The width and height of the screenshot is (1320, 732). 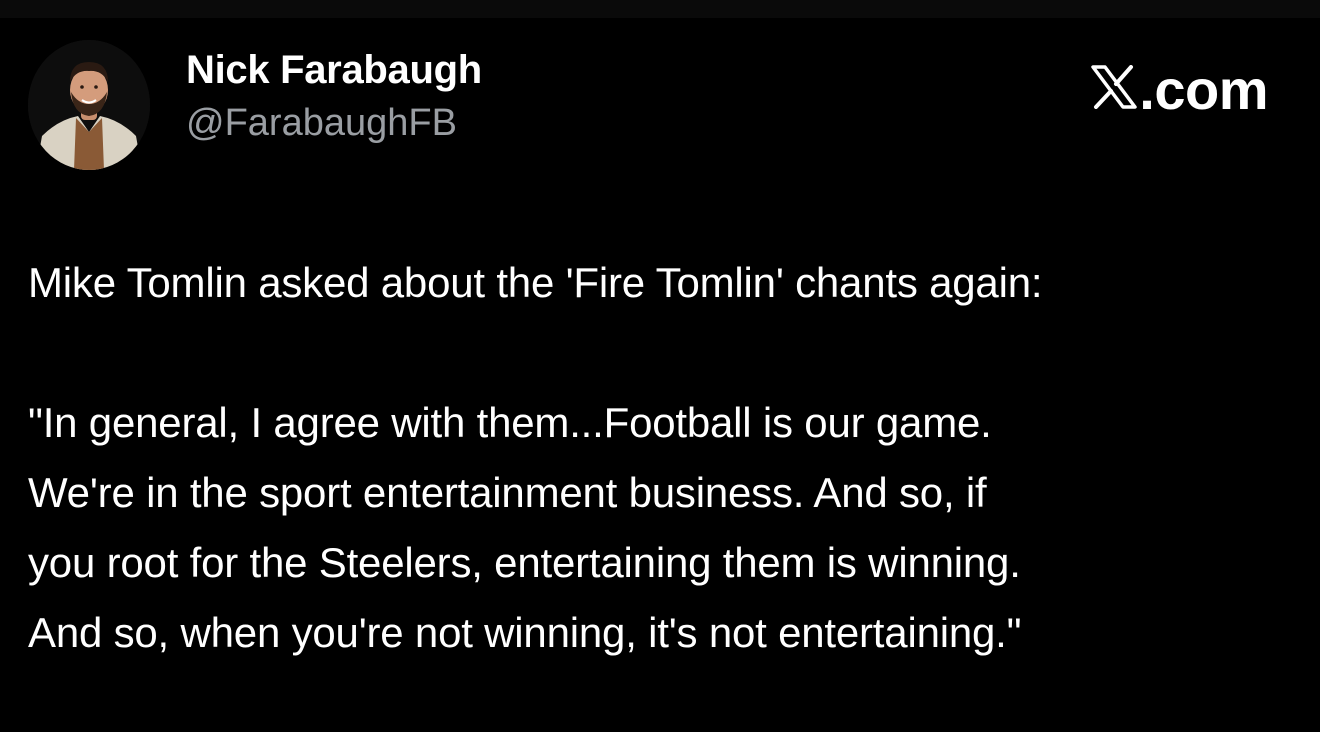 I want to click on top-edge-bar, so click(x=660, y=9).